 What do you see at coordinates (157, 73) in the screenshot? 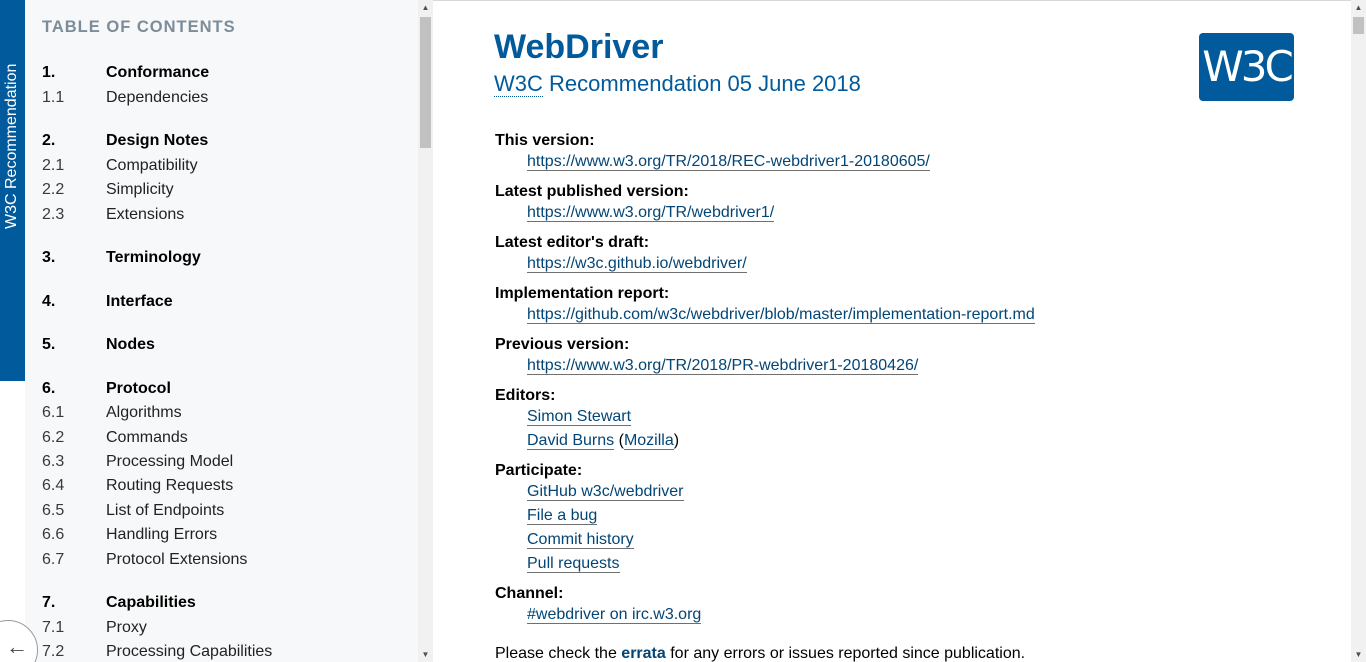
I see `toc-item-label: Conformance` at bounding box center [157, 73].